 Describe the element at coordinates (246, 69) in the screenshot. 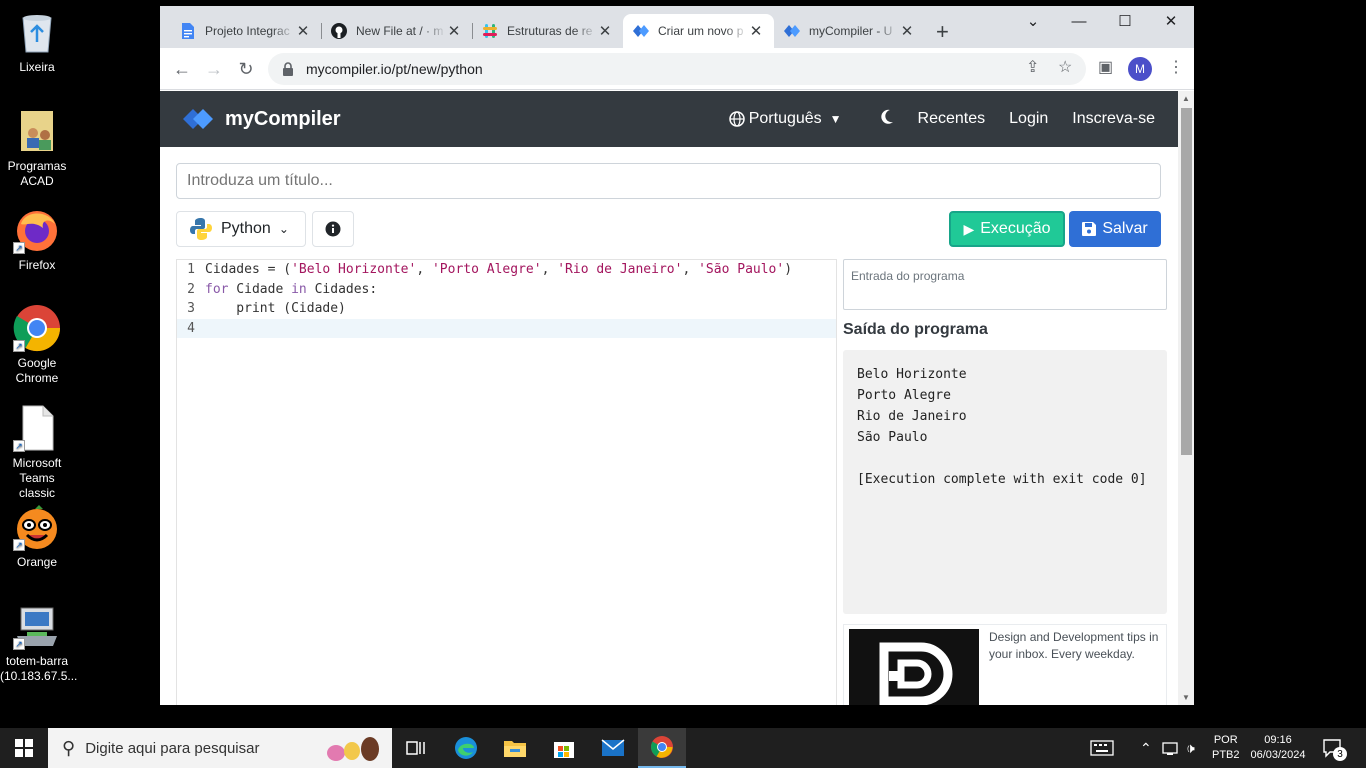

I see `reload-icon: ↻` at that location.